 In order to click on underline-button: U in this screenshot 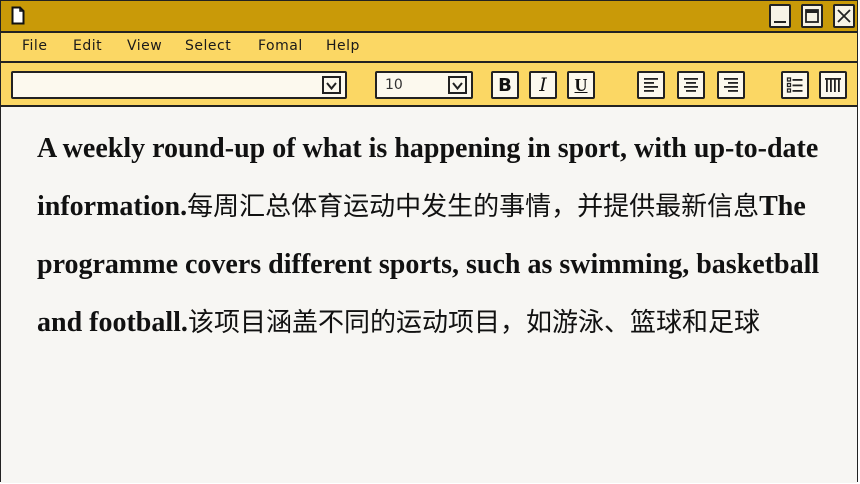, I will do `click(581, 85)`.